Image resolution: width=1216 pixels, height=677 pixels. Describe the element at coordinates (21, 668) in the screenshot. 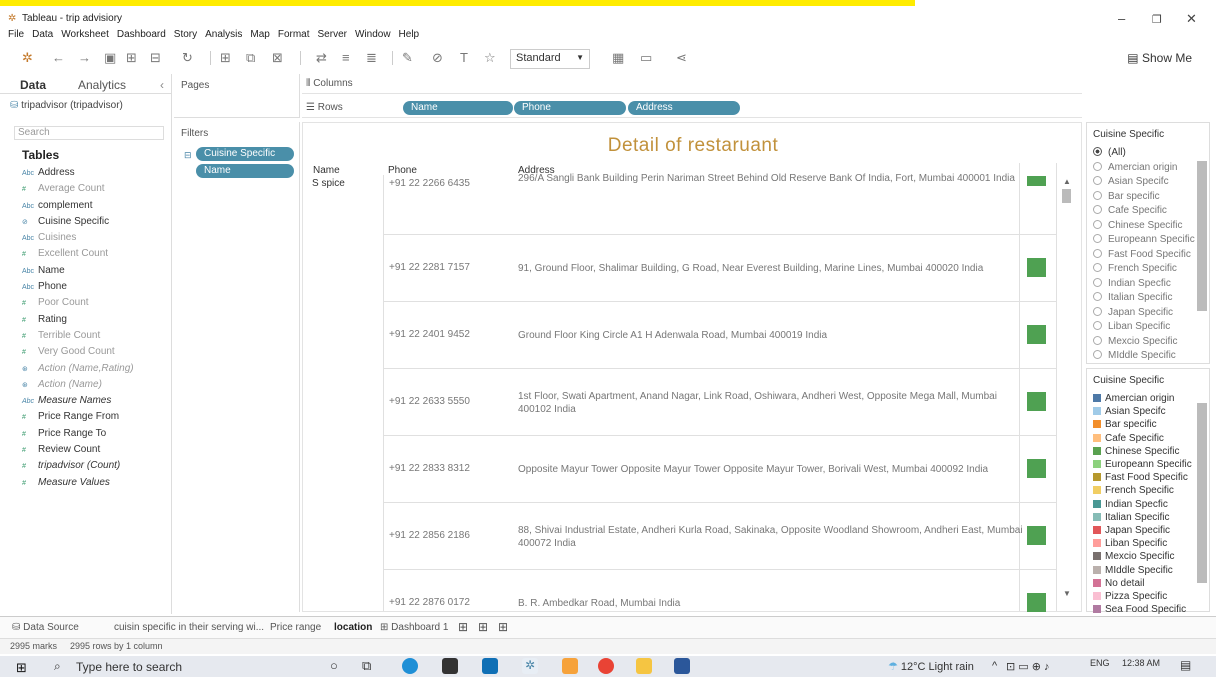

I see `windows-start-icon: ⊞` at that location.